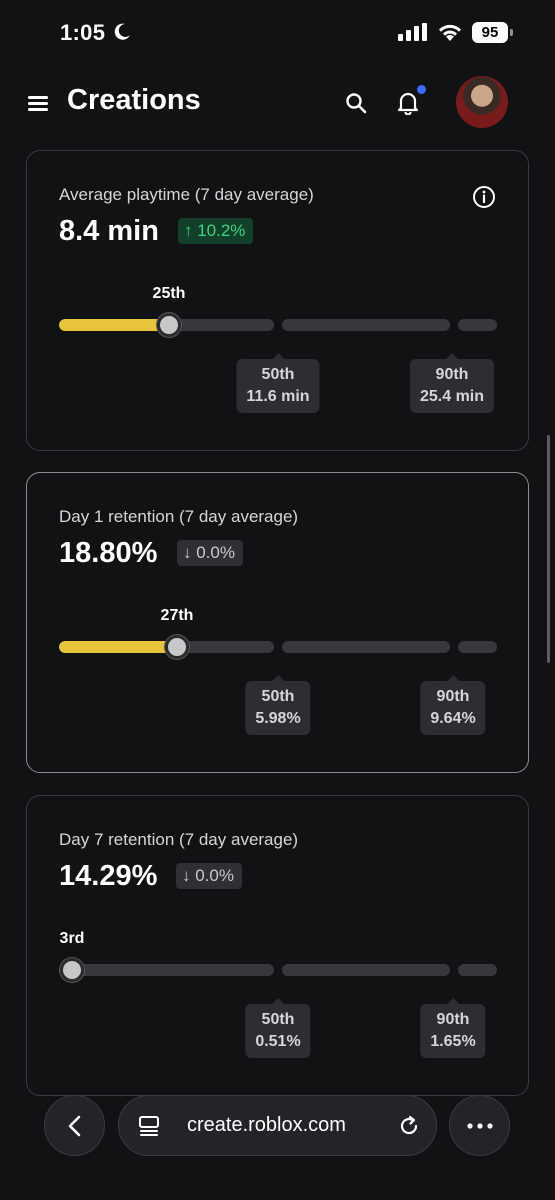 Image resolution: width=555 pixels, height=1200 pixels. What do you see at coordinates (179, 516) in the screenshot?
I see `metric-title: Day 1 retention (7 day average)` at bounding box center [179, 516].